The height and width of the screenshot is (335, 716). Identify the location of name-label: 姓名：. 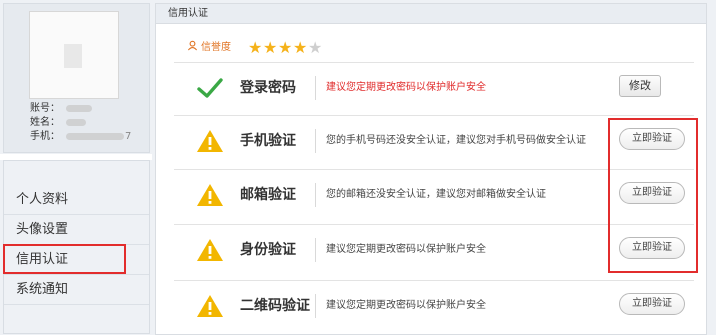
(45, 122).